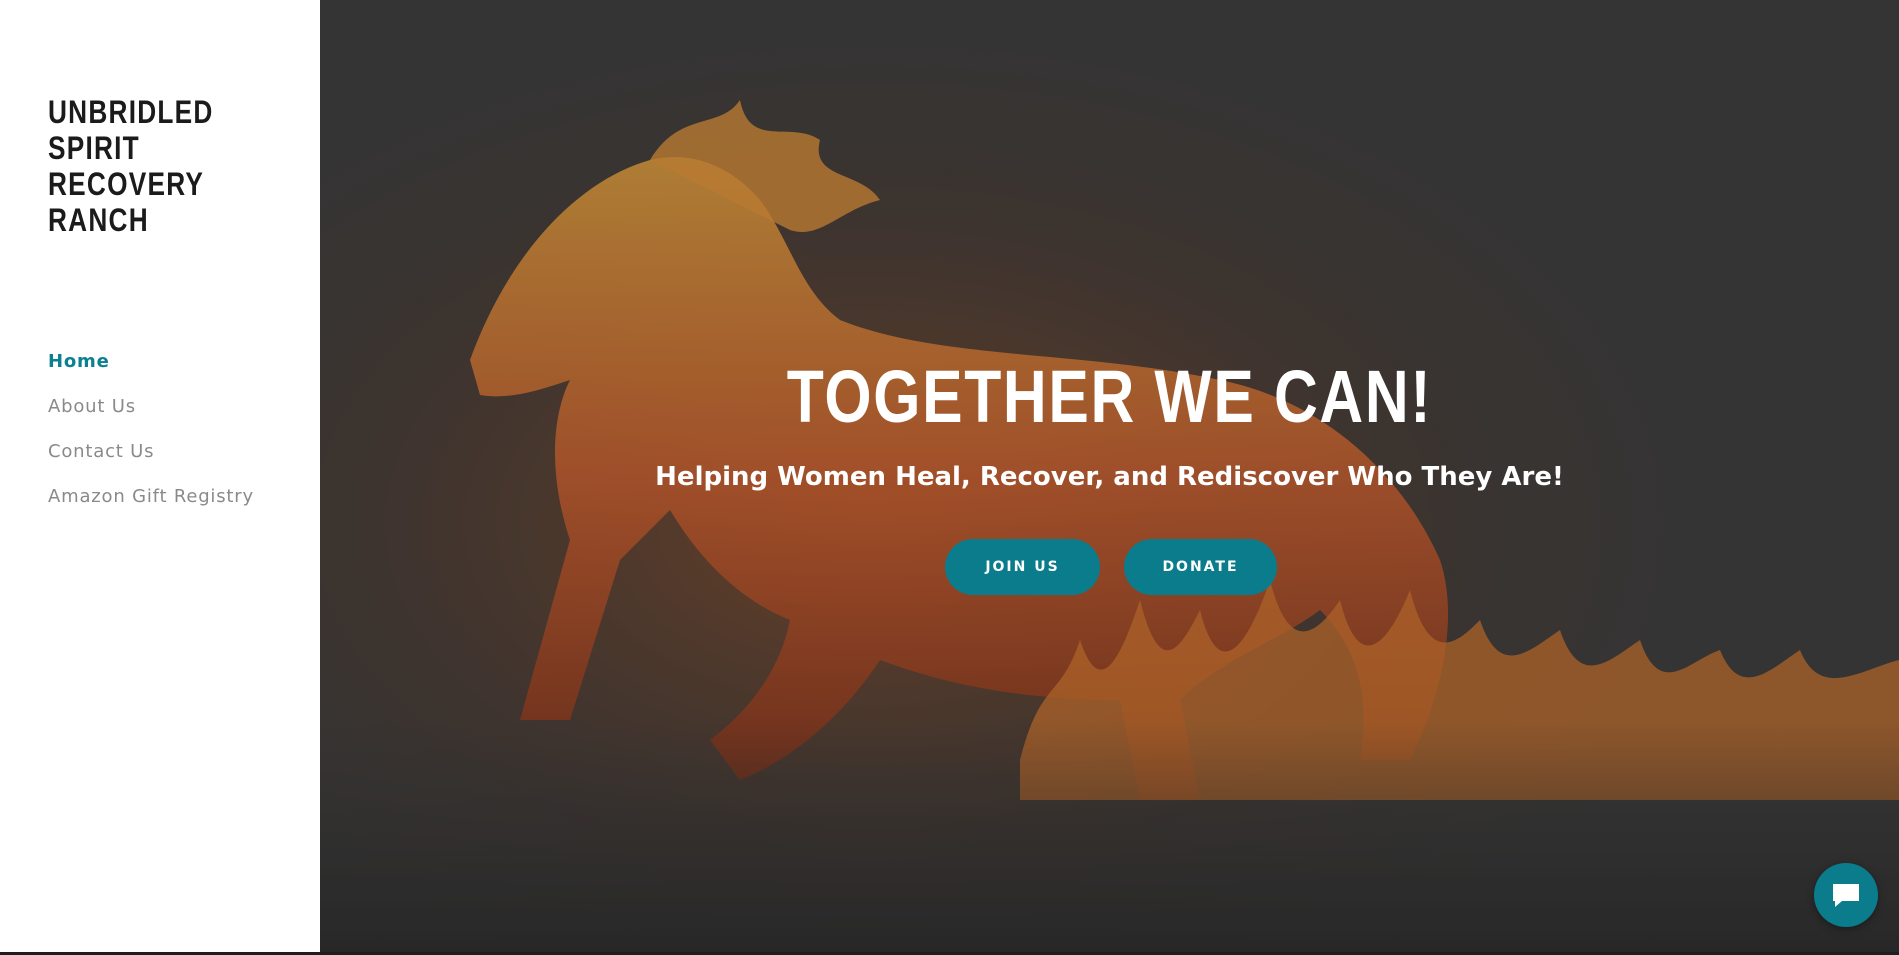  Describe the element at coordinates (146, 148) in the screenshot. I see `site-title-line-2: SPIRIT` at that location.